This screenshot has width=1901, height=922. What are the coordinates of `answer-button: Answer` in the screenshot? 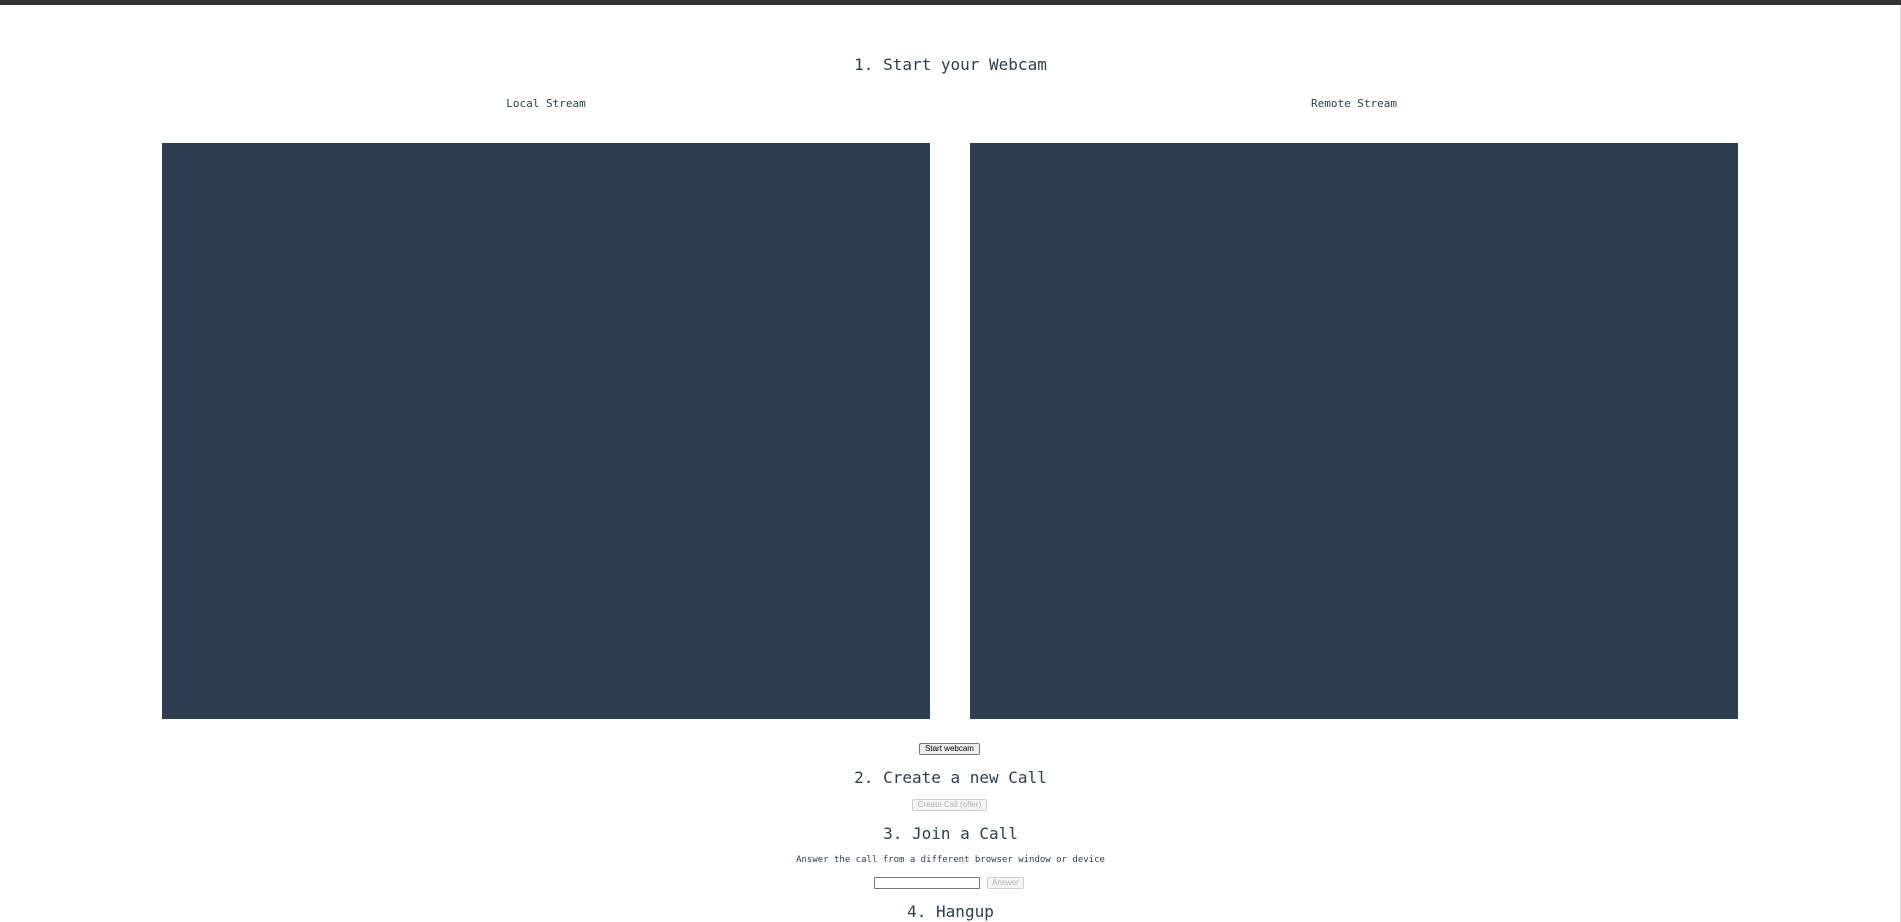 It's located at (1005, 883).